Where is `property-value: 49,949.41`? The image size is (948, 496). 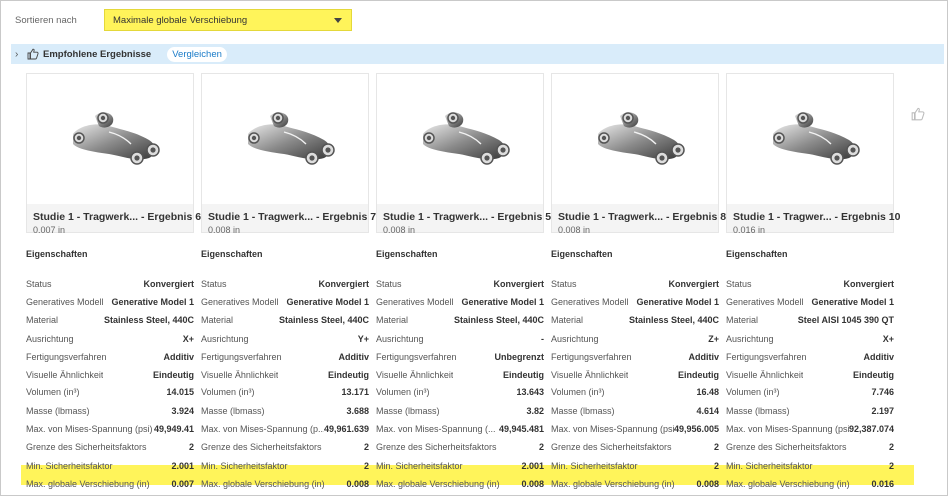 property-value: 49,949.41 is located at coordinates (173, 429).